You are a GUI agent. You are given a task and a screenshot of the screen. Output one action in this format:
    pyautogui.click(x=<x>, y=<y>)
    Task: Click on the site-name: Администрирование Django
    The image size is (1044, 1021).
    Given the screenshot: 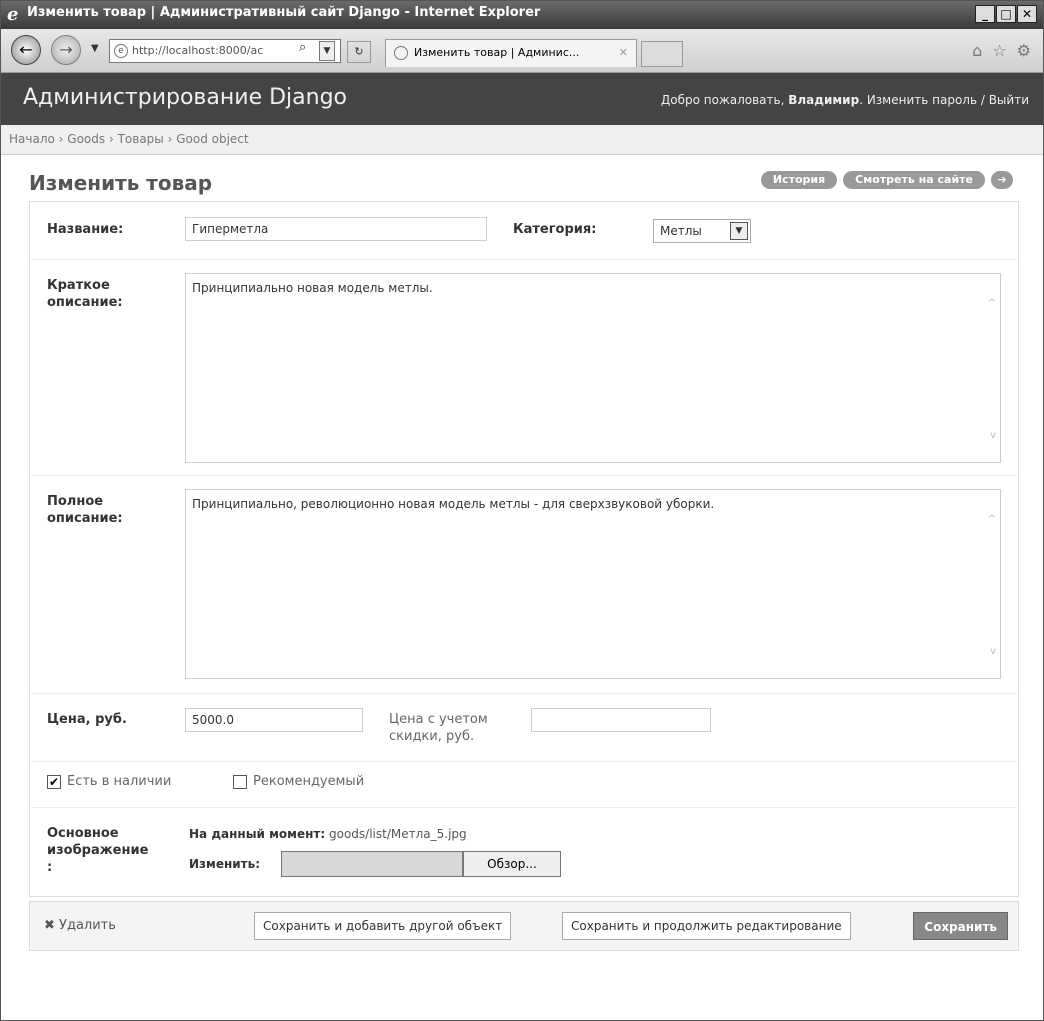 What is the action you would take?
    pyautogui.click(x=185, y=97)
    